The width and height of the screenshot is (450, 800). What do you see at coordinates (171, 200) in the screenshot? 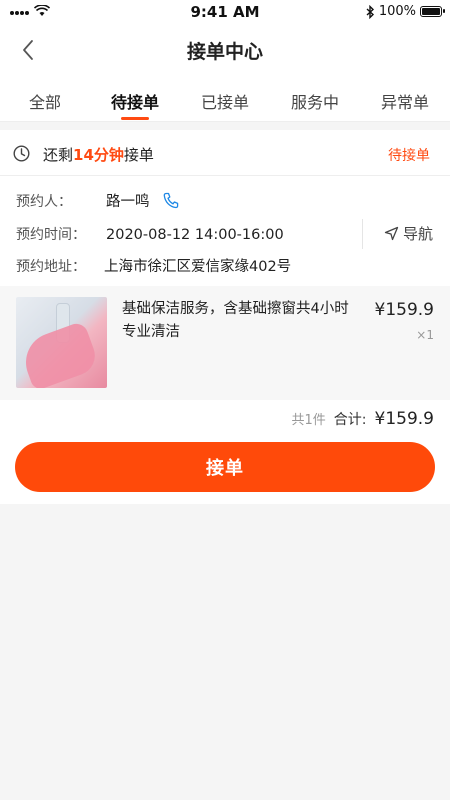
I see `phone-icon` at bounding box center [171, 200].